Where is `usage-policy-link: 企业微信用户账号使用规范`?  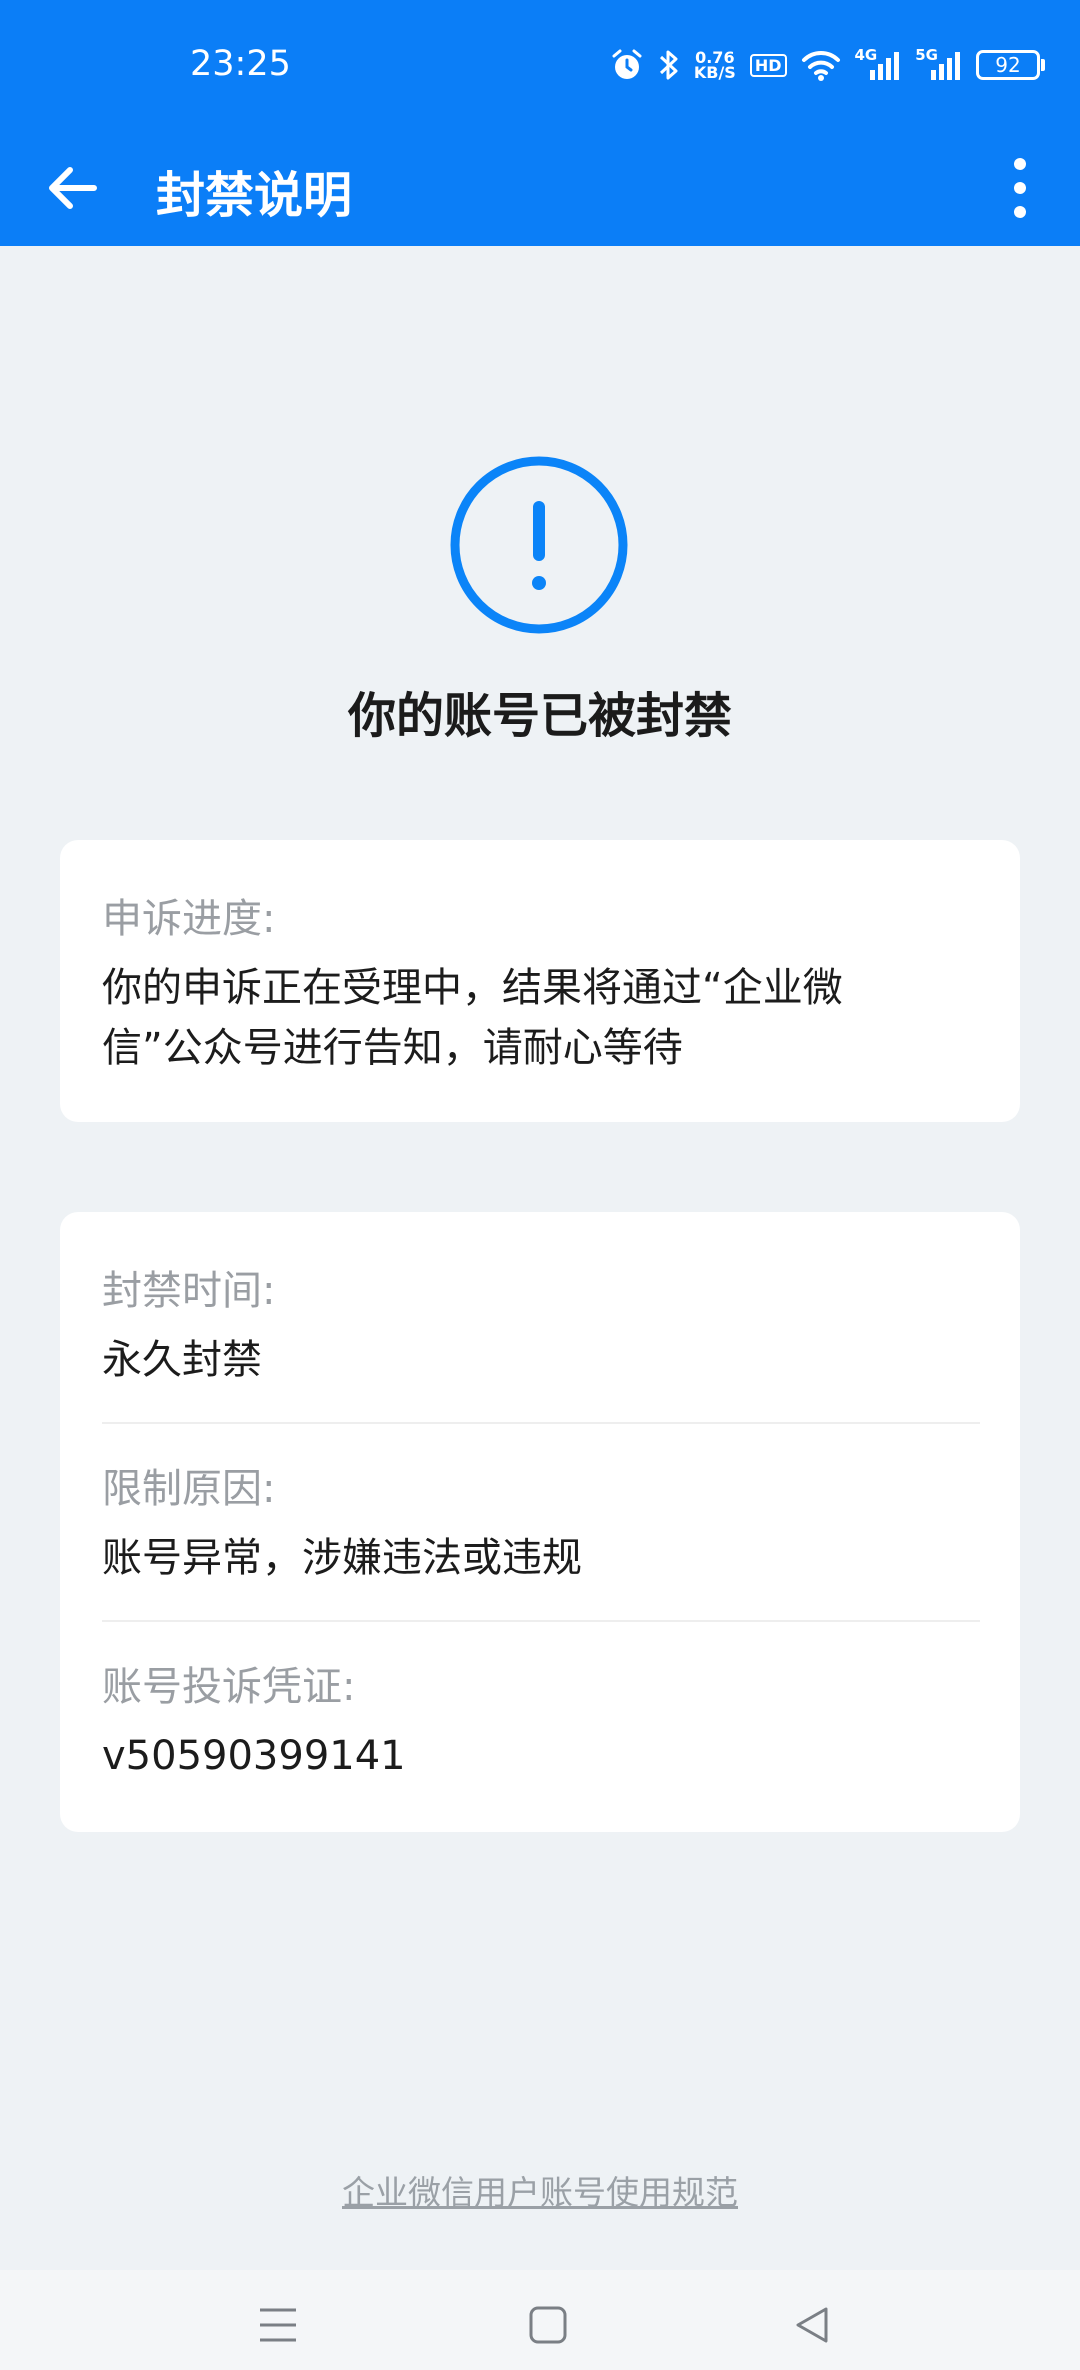 usage-policy-link: 企业微信用户账号使用规范 is located at coordinates (540, 2190).